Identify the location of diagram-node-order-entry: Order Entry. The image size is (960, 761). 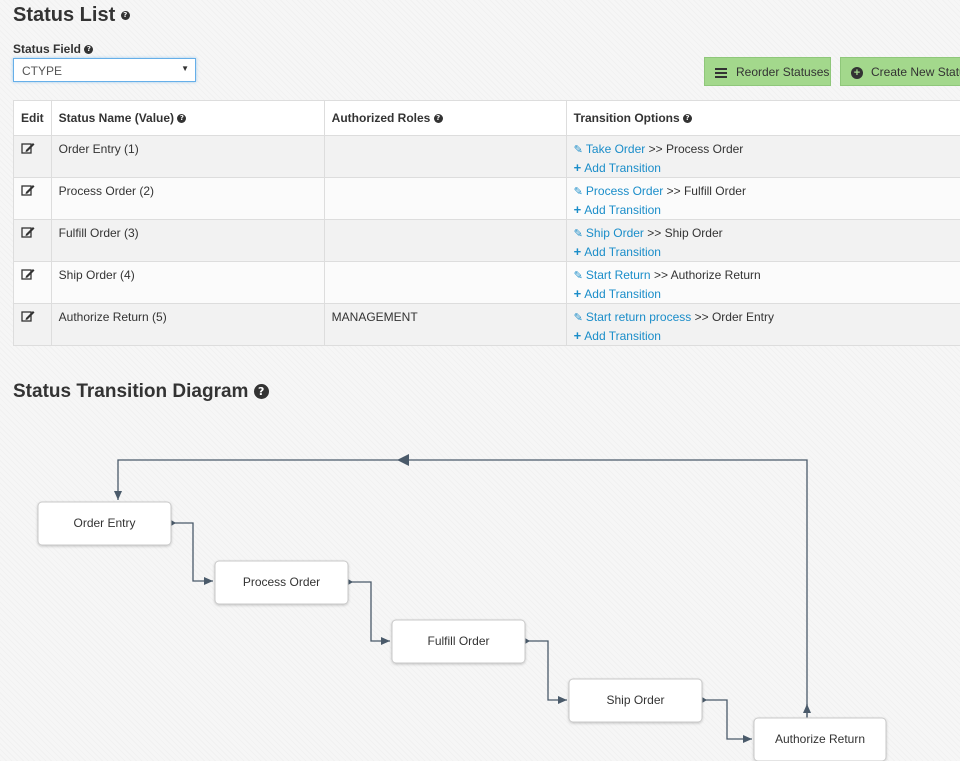
(104, 523).